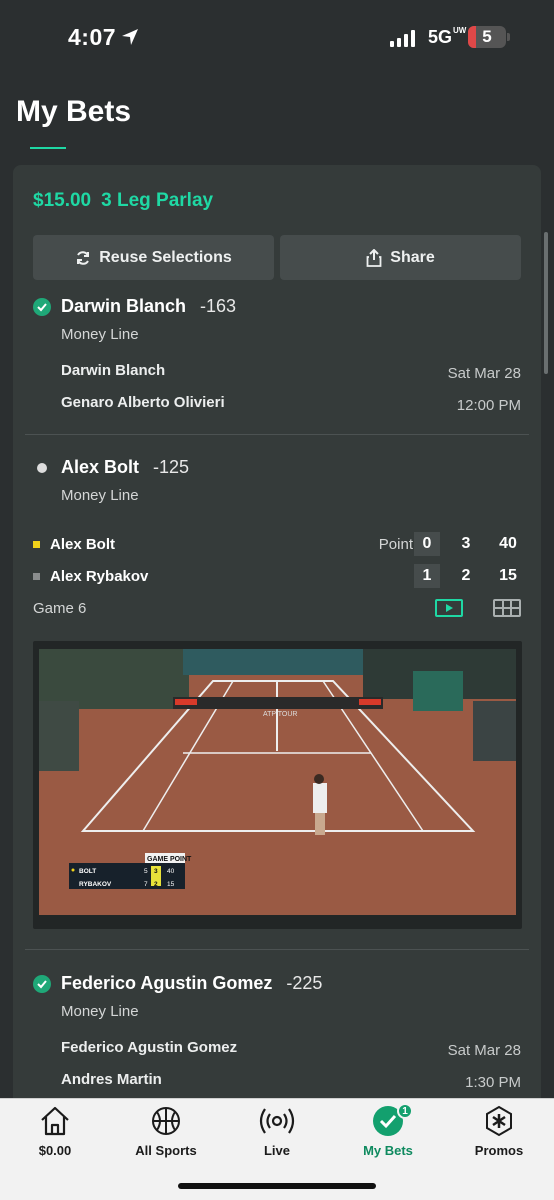 The width and height of the screenshot is (554, 1200). I want to click on home-indicator, so click(277, 1186).